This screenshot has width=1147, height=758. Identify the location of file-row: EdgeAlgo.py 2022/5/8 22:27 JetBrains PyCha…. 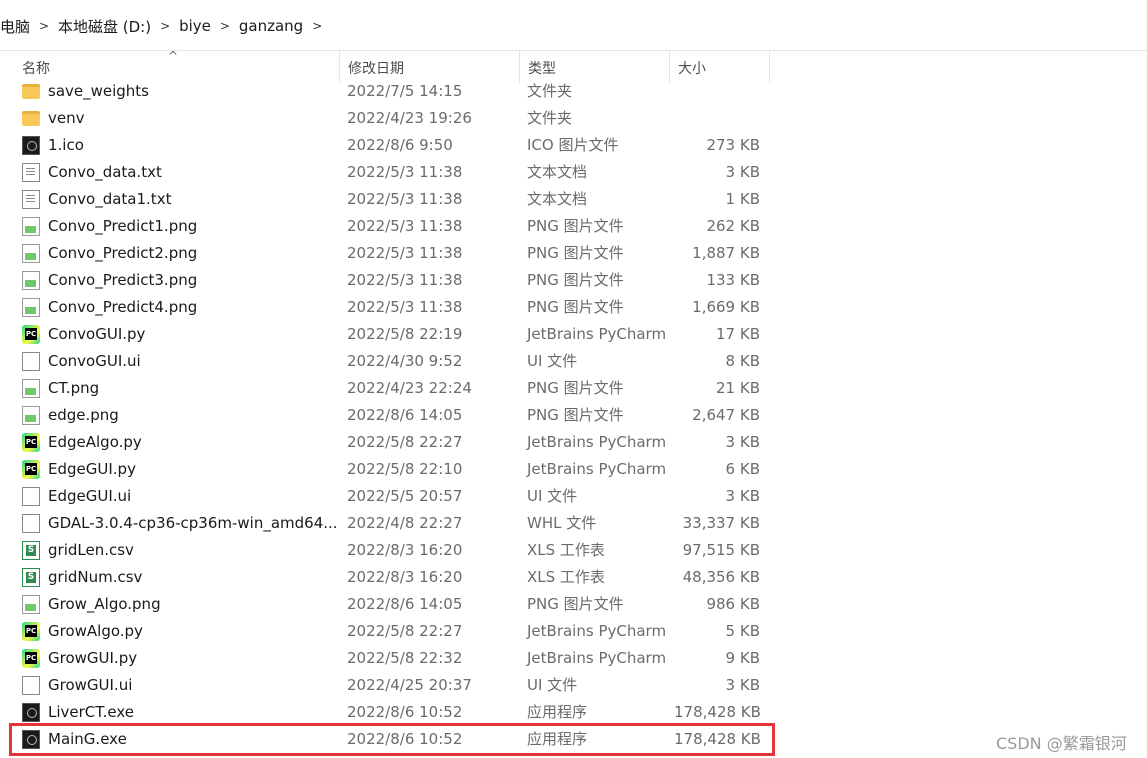
(394, 442).